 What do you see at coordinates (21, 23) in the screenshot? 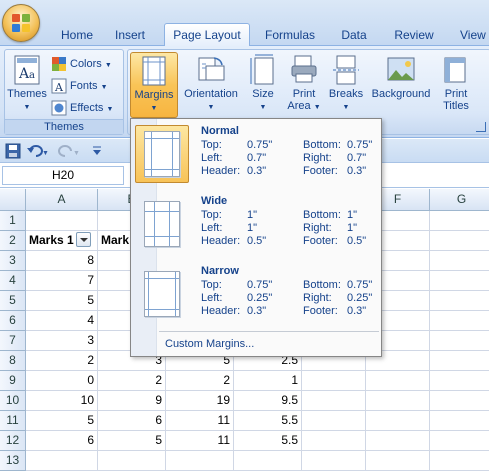
I see `office-button` at bounding box center [21, 23].